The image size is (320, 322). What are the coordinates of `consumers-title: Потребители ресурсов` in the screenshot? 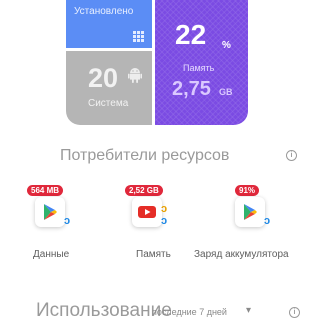 It's located at (145, 155).